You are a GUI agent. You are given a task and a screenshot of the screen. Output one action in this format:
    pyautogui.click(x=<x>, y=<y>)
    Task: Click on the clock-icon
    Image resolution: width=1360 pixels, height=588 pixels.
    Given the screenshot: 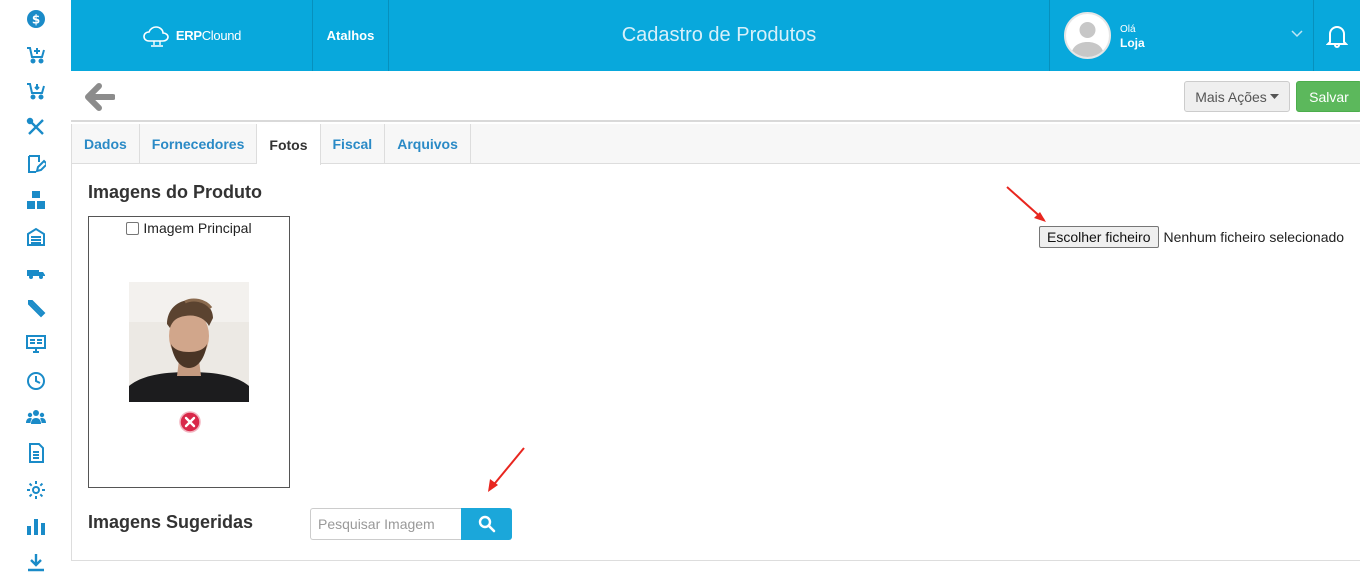 What is the action you would take?
    pyautogui.click(x=36, y=381)
    